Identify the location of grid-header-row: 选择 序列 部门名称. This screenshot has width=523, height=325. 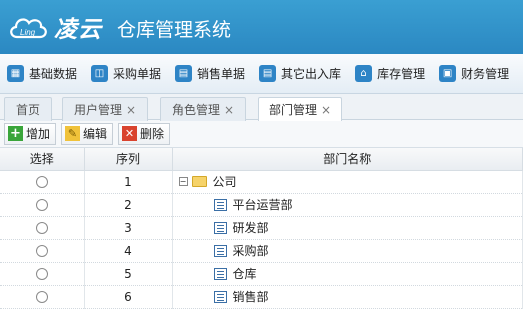
(261, 159).